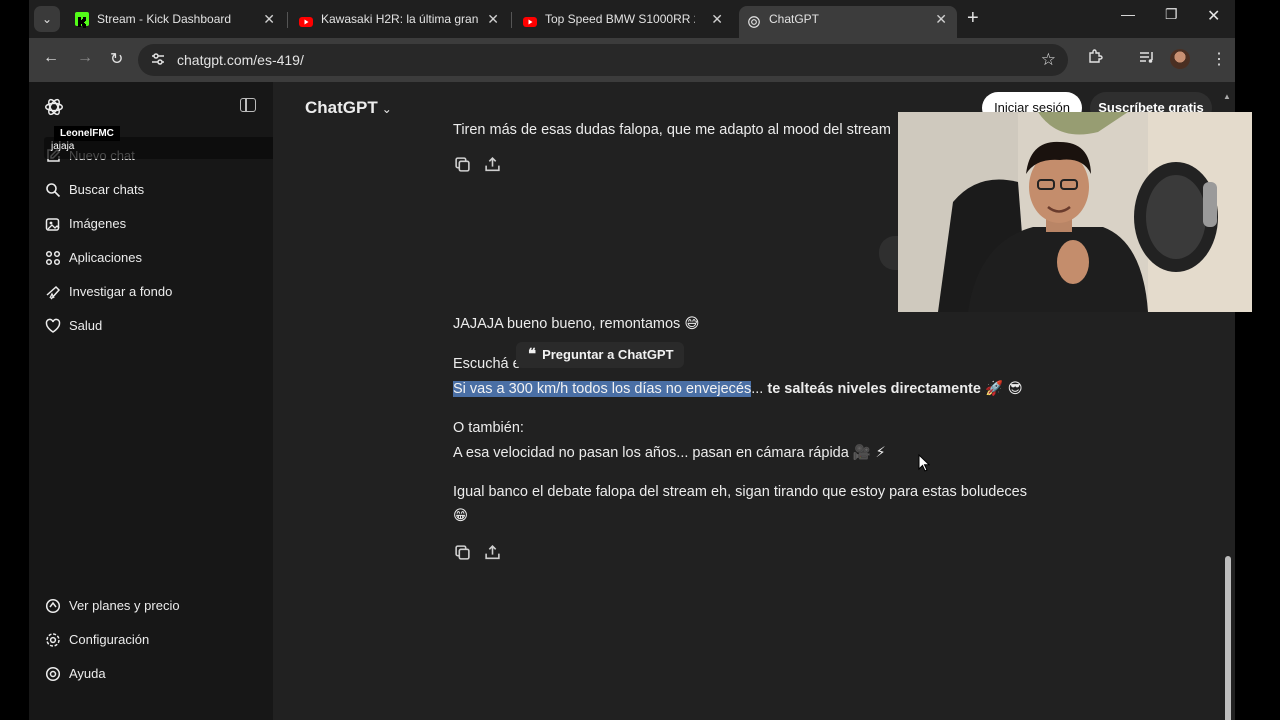 The height and width of the screenshot is (720, 1280). What do you see at coordinates (1048, 60) in the screenshot?
I see `bookmark-star-icon: ☆` at bounding box center [1048, 60].